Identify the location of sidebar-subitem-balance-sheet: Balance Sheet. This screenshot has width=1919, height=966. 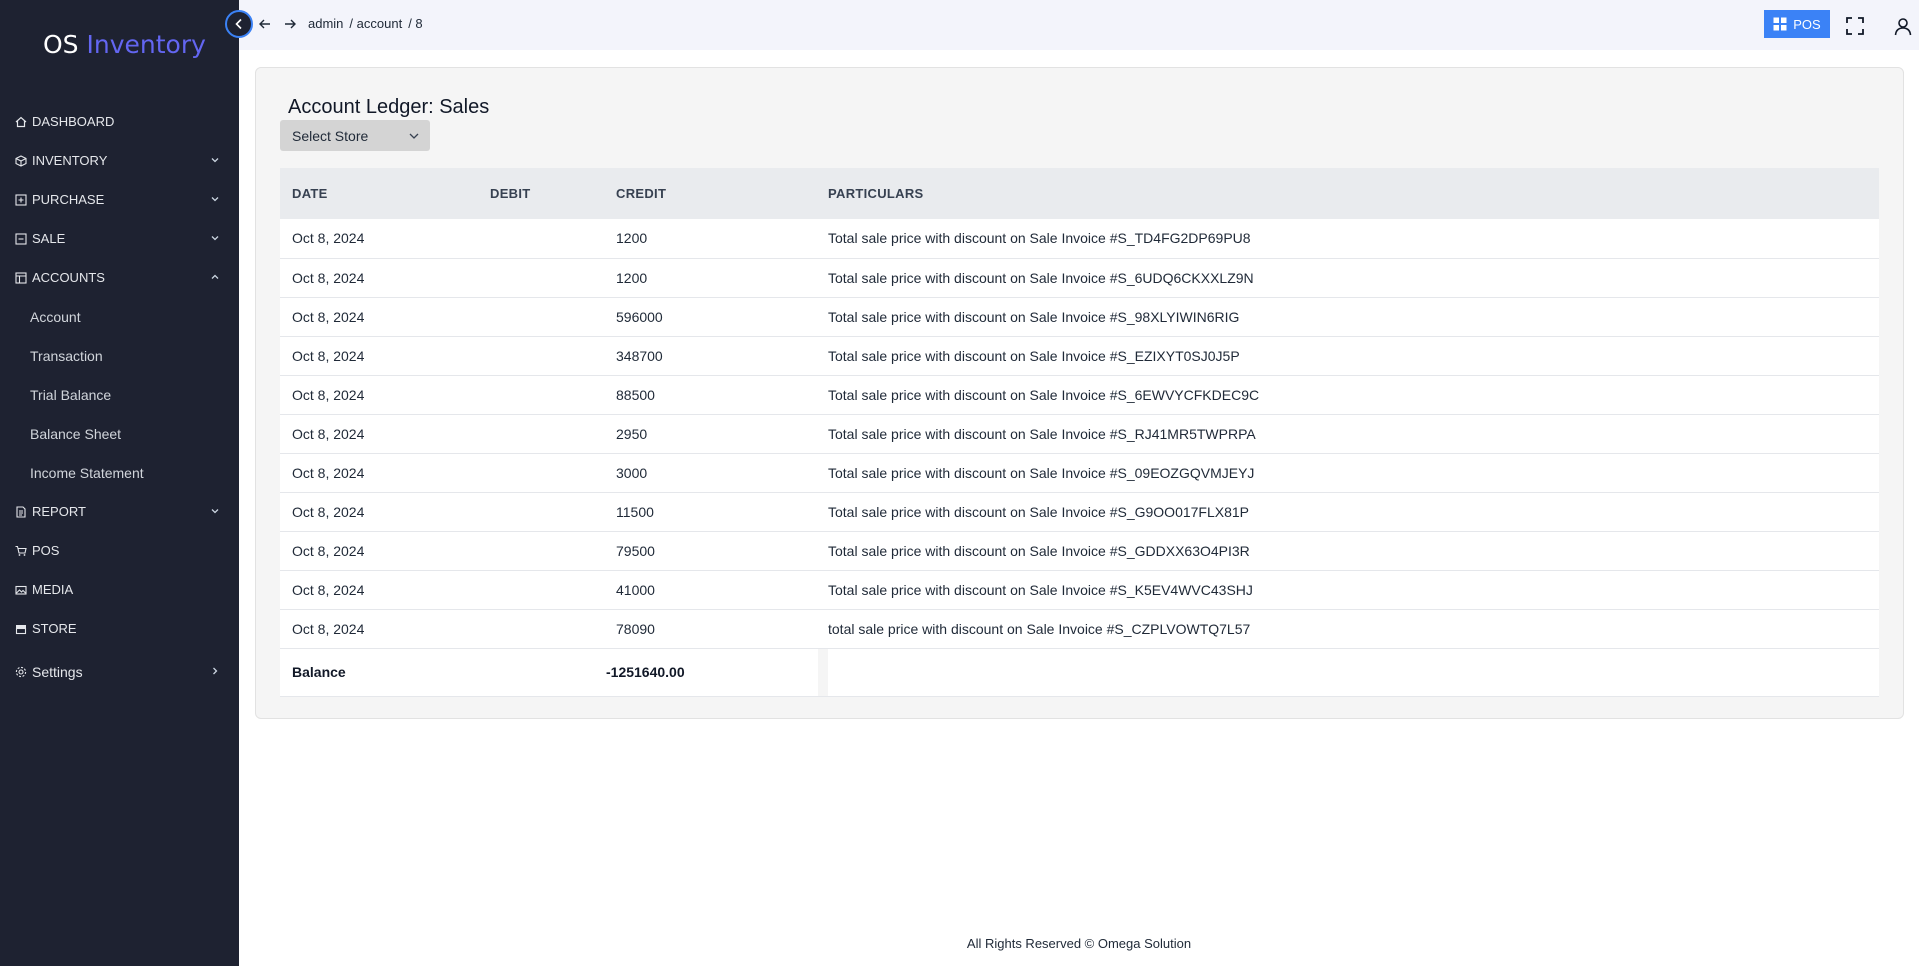
(119, 433).